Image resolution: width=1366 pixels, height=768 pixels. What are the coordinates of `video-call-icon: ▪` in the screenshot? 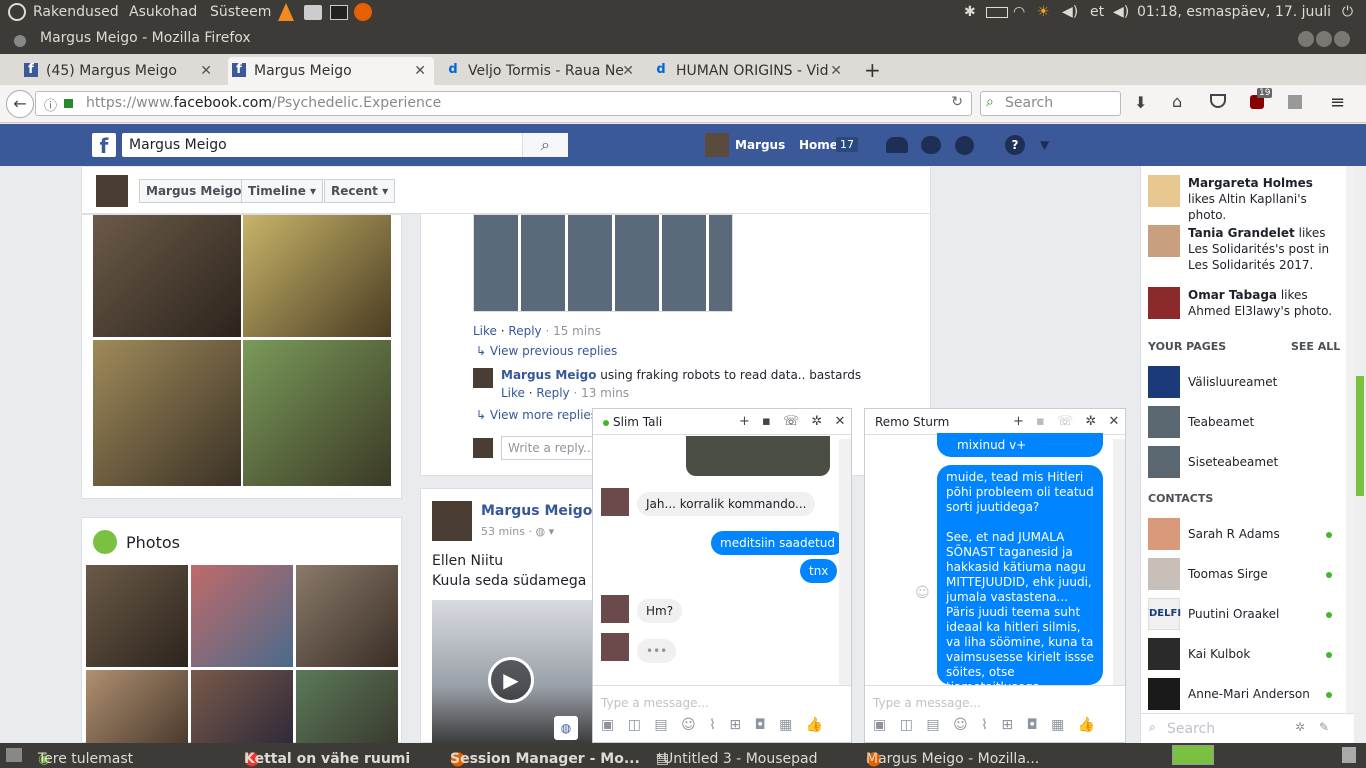 It's located at (1040, 421).